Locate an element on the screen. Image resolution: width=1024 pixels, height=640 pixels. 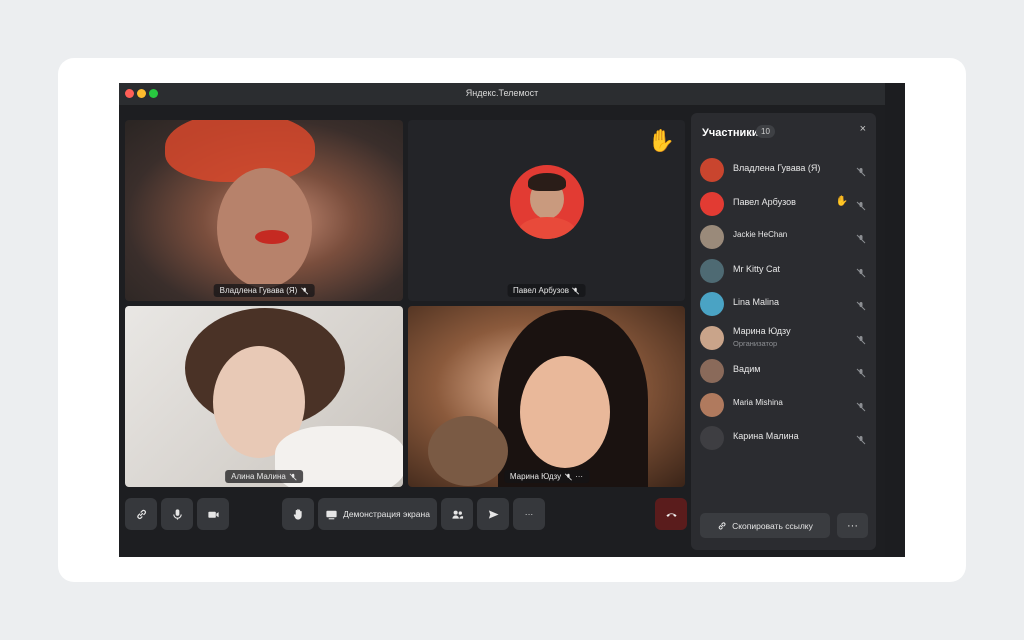
window-edge is located at coordinates (895, 320).